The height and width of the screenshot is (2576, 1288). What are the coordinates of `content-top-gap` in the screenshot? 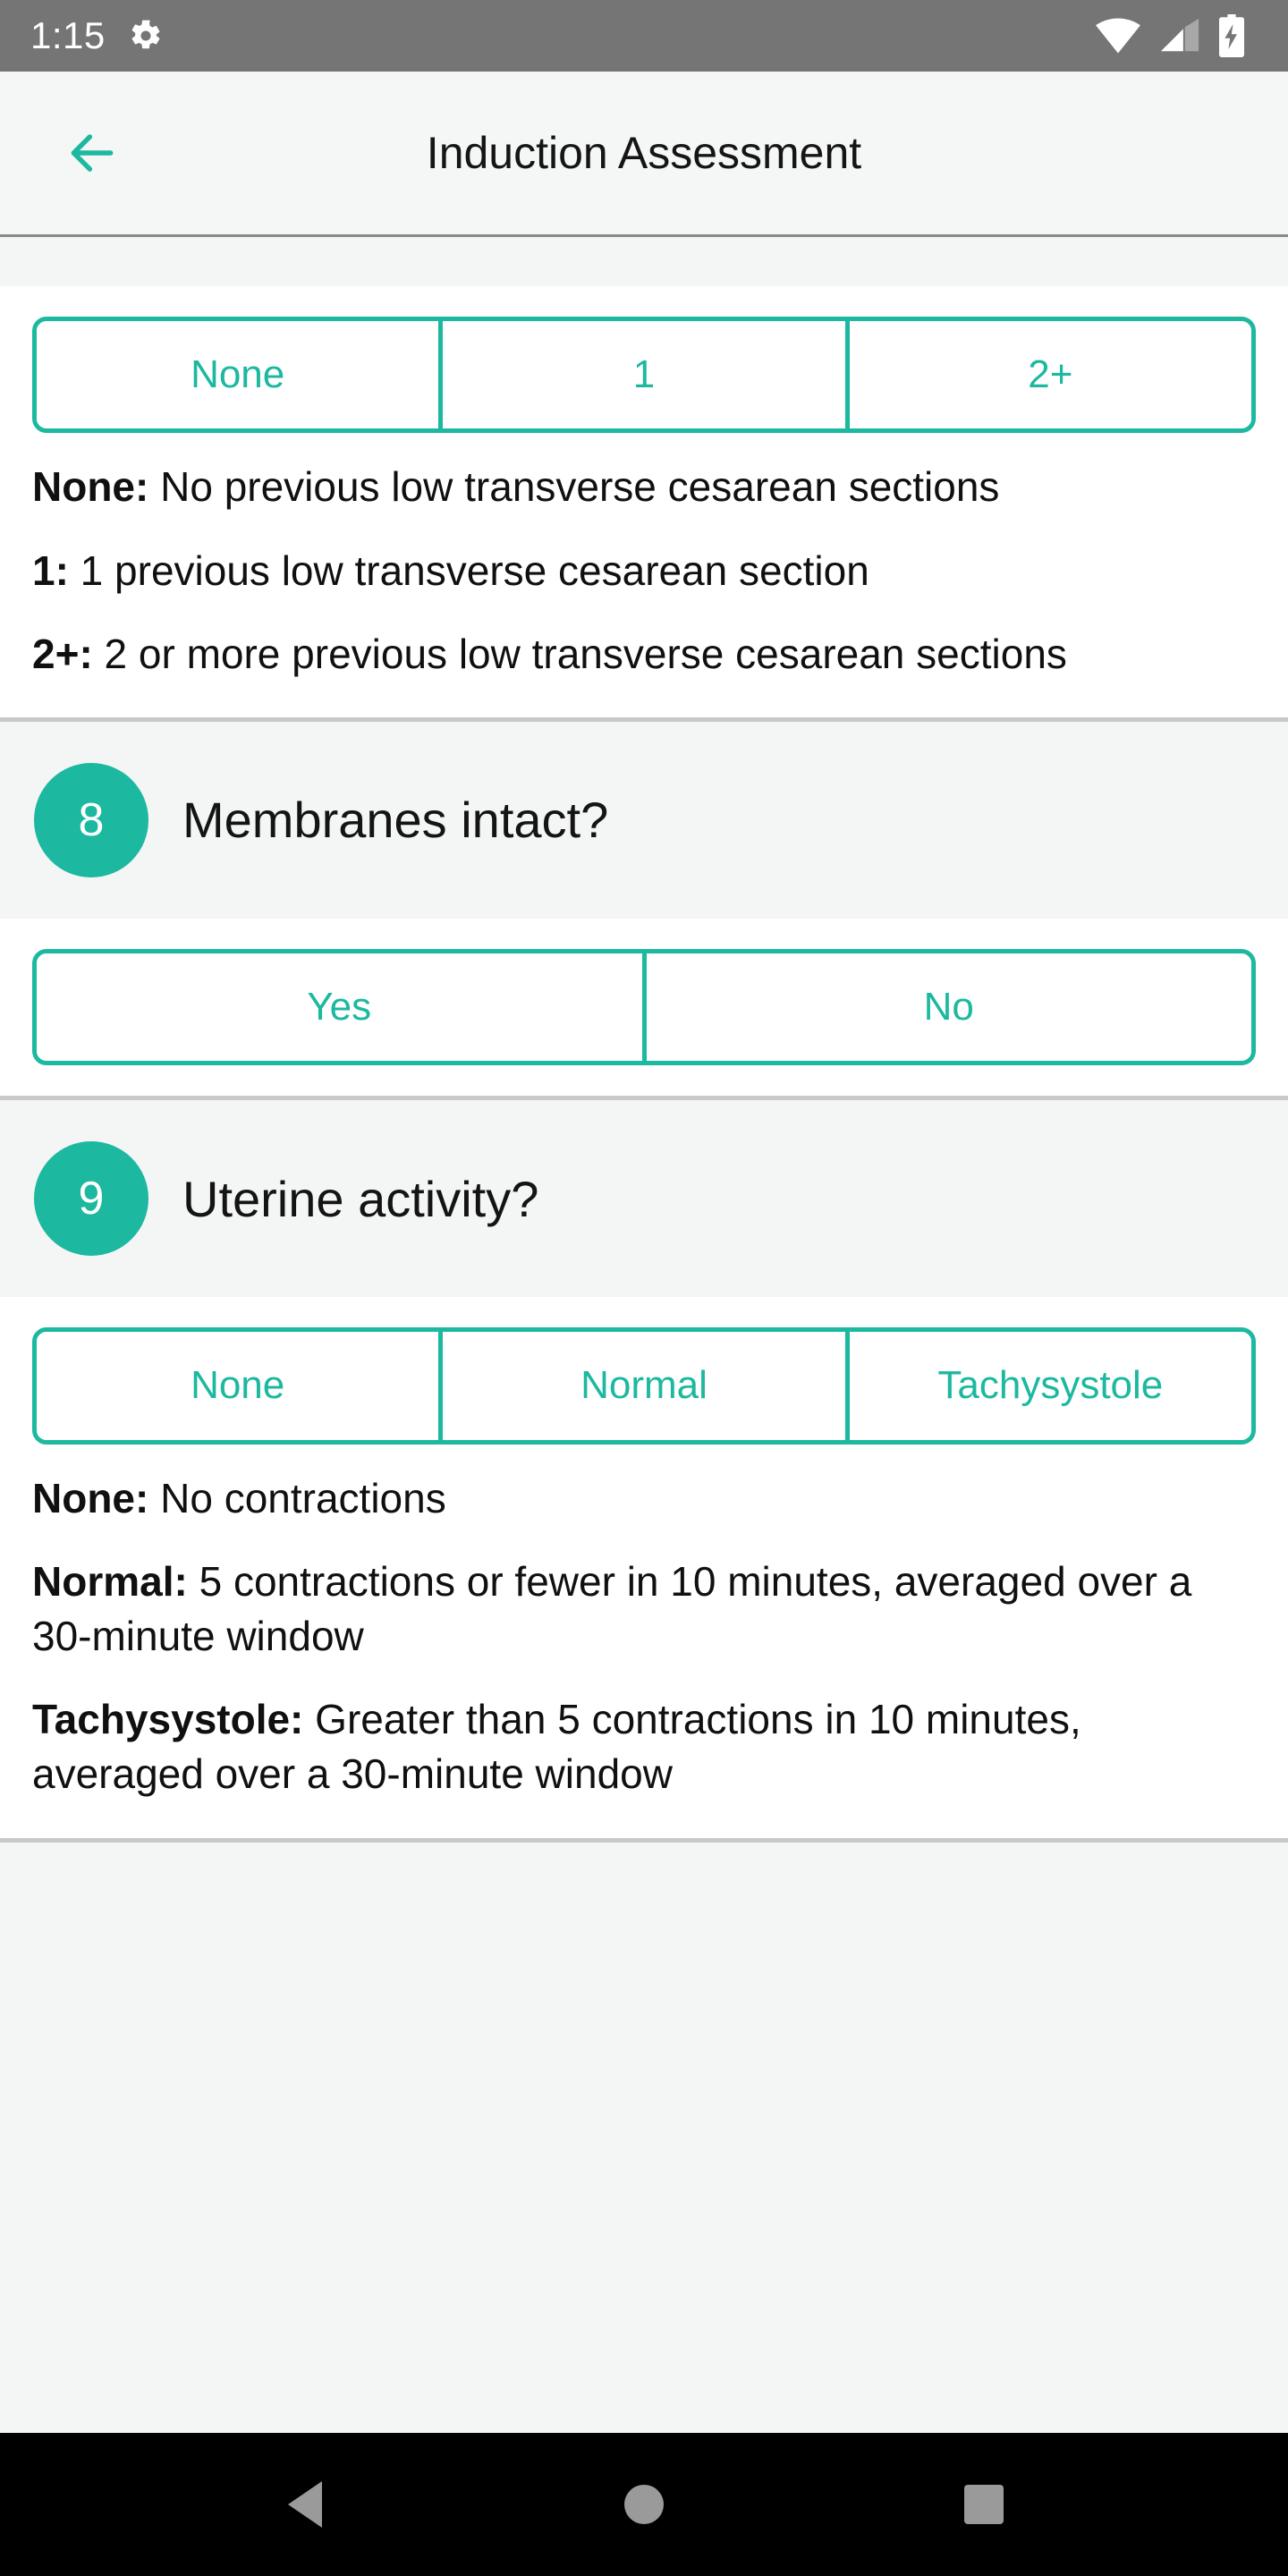 It's located at (644, 261).